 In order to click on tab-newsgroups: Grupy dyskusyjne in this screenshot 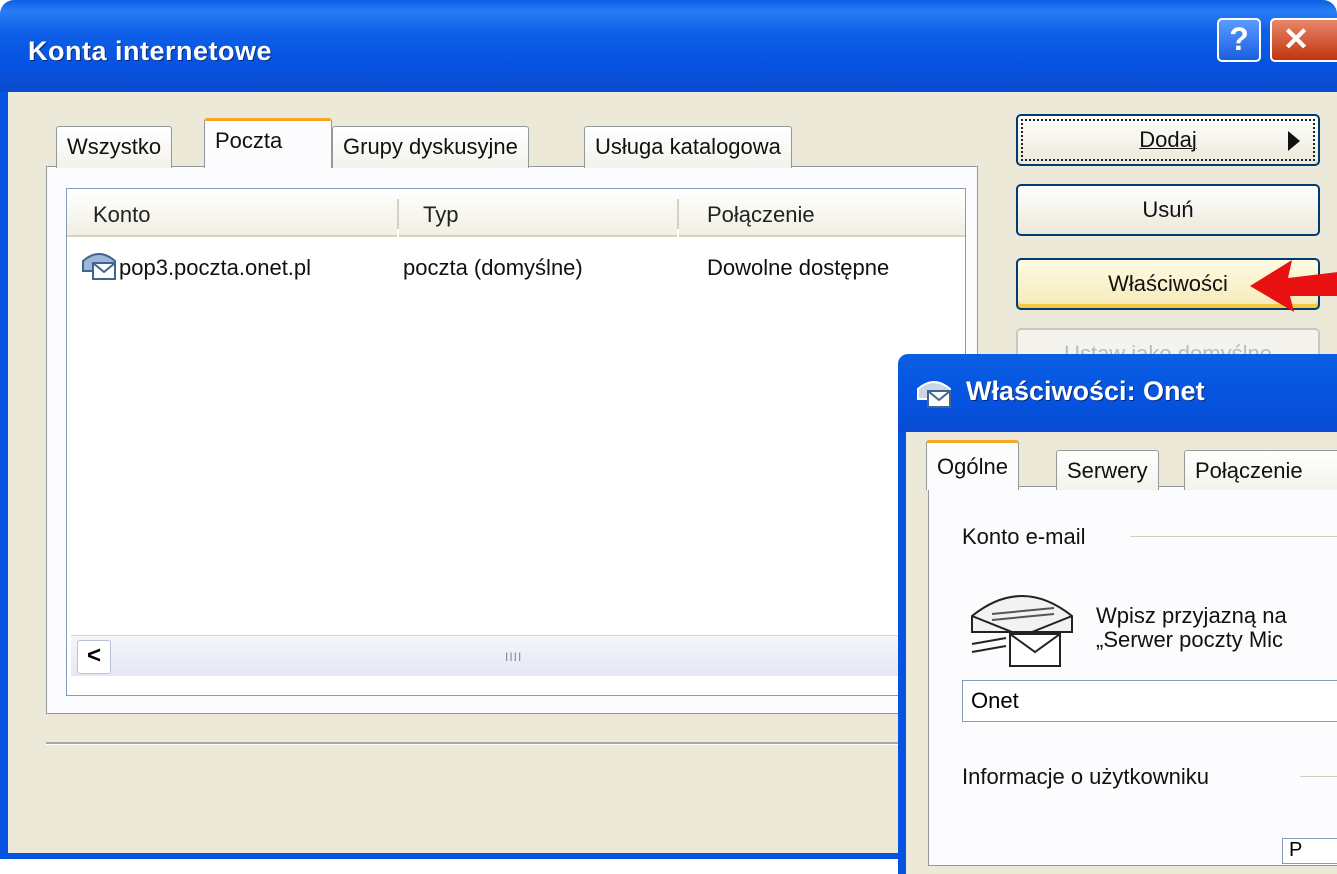, I will do `click(430, 147)`.